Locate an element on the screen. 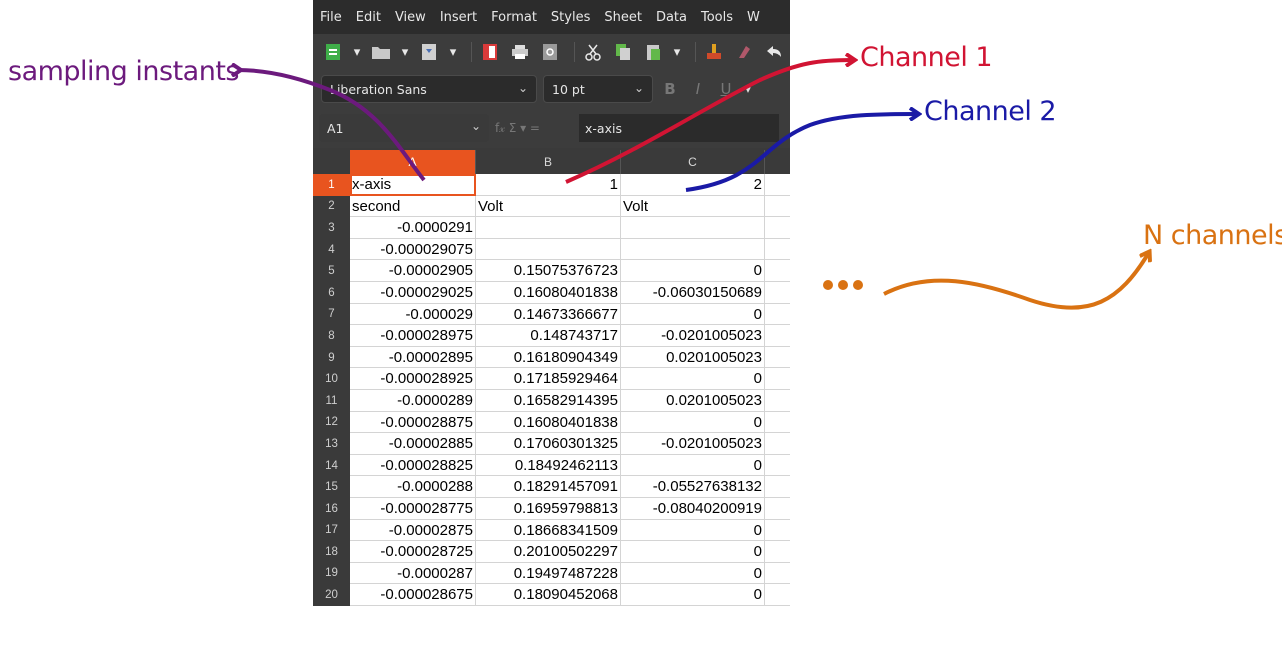  cell-d4 is located at coordinates (777, 250).